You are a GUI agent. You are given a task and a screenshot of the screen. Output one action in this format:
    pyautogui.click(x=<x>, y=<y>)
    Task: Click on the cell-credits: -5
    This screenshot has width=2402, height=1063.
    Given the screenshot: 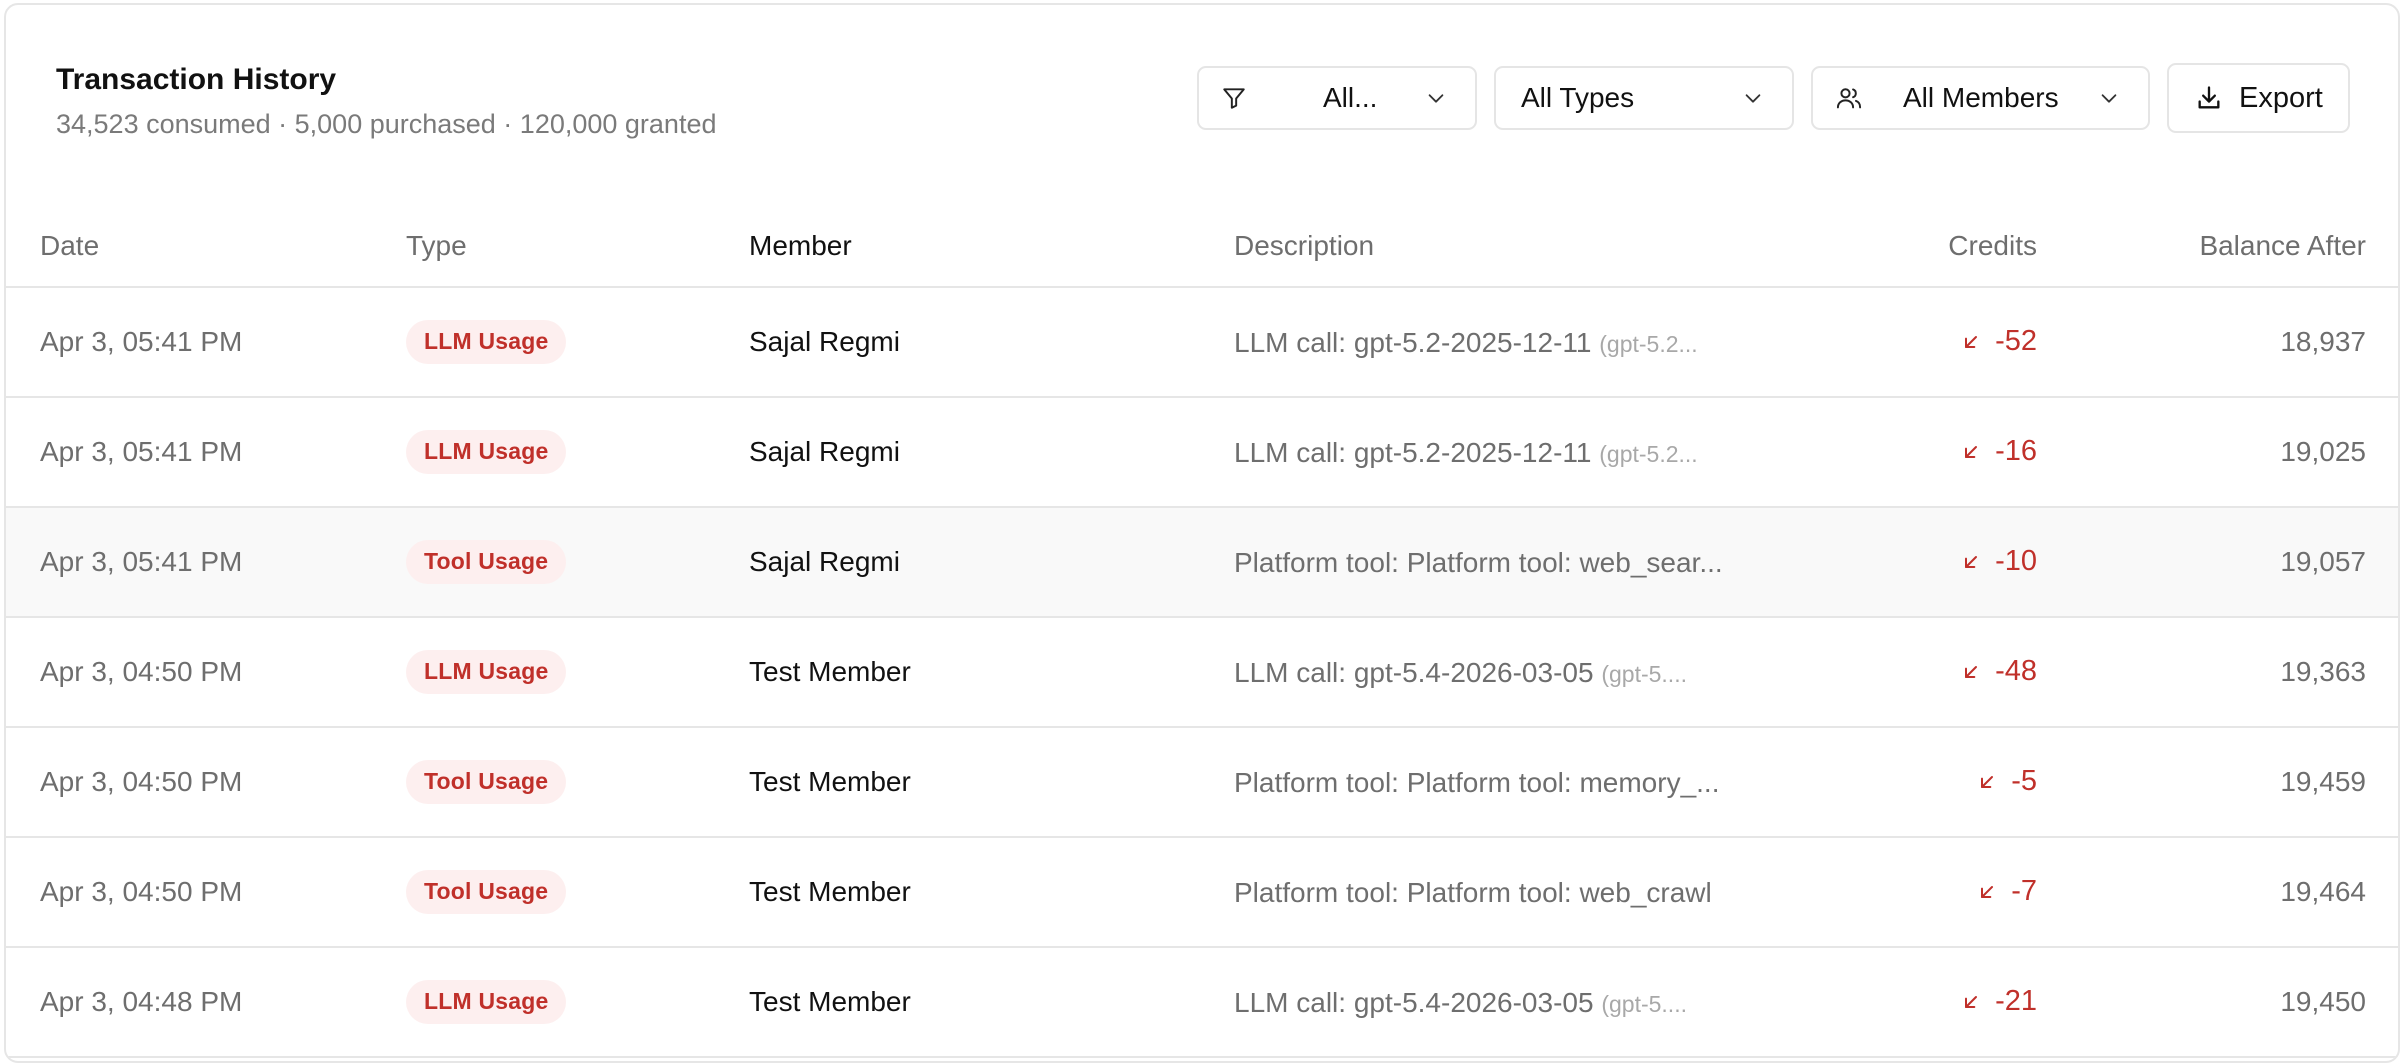 What is the action you would take?
    pyautogui.click(x=1915, y=782)
    